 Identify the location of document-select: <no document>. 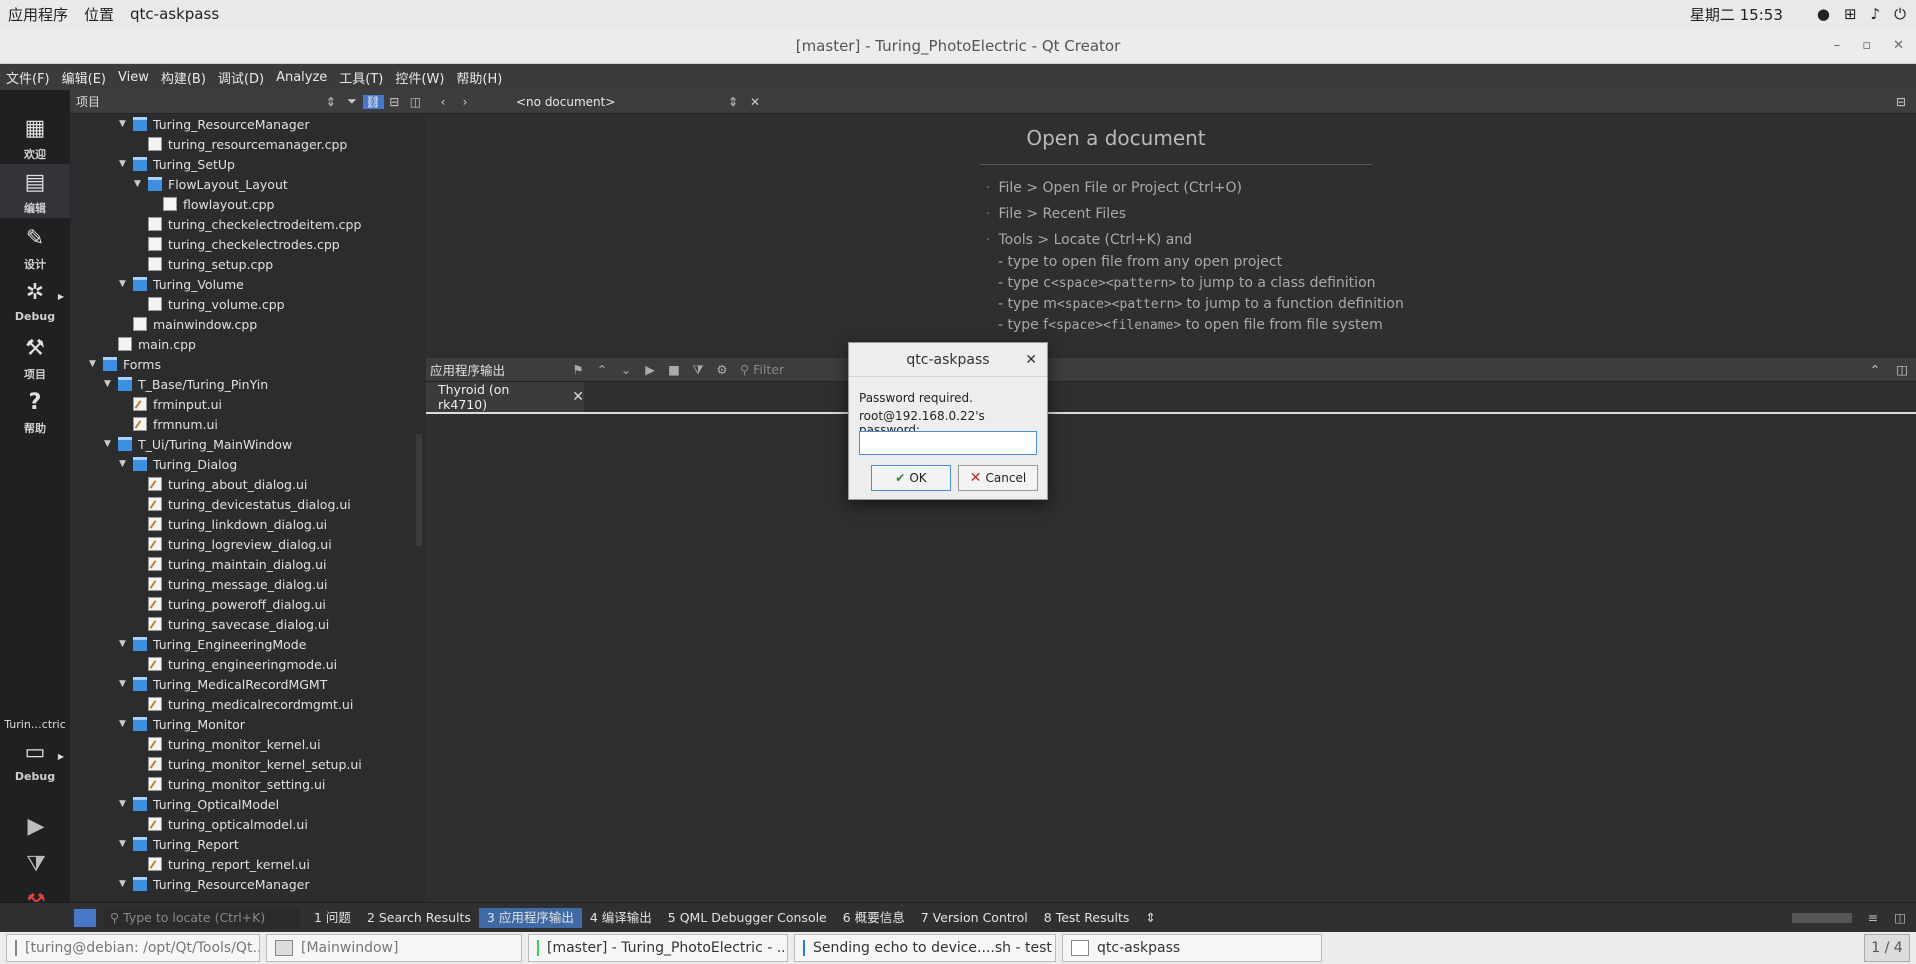
(616, 102).